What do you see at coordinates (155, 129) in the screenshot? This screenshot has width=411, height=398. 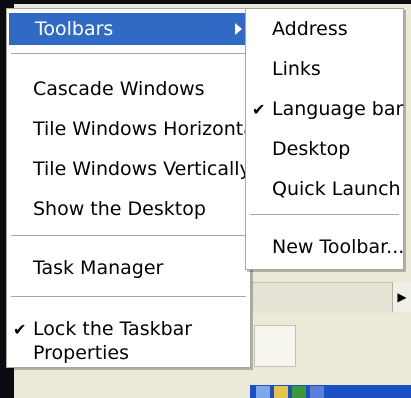 I see `menu-item-label: Tile Windows Horizontally` at bounding box center [155, 129].